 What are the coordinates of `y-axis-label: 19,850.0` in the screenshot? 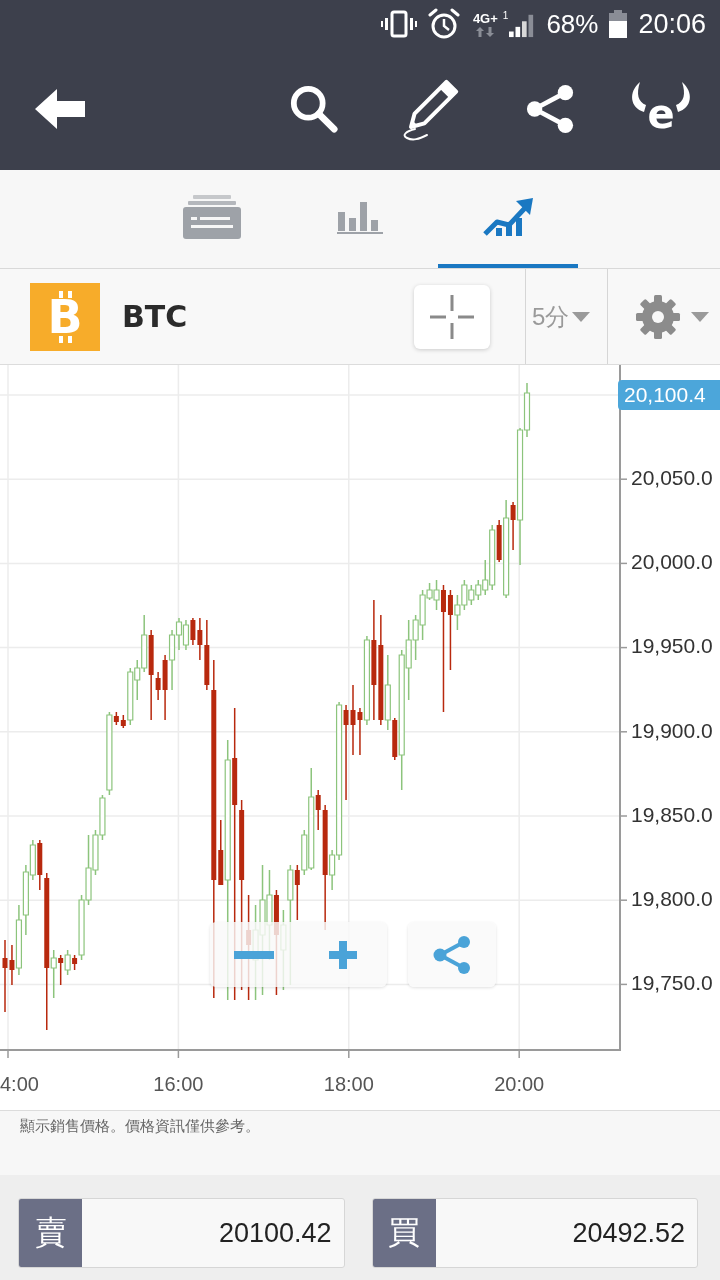 It's located at (672, 814).